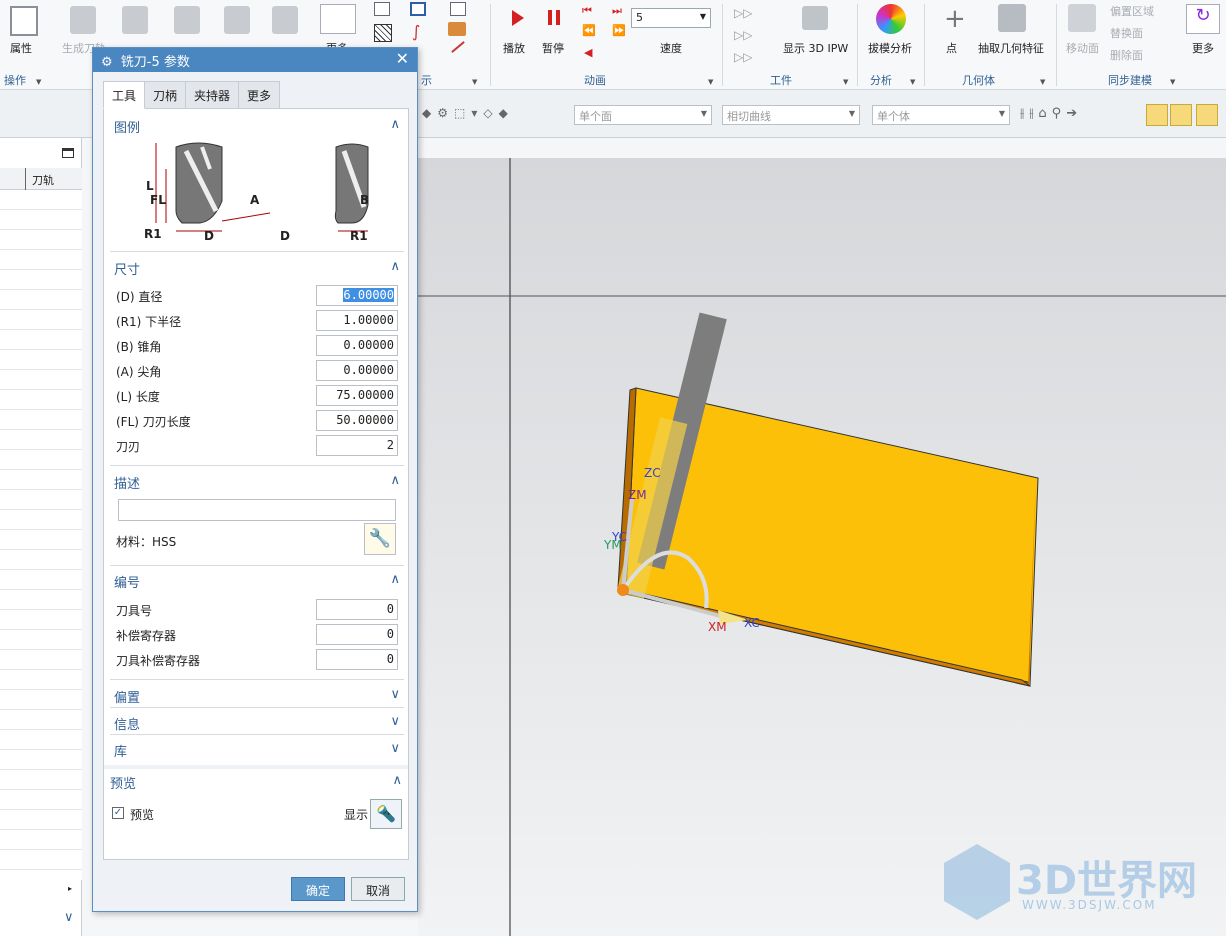 The width and height of the screenshot is (1226, 936). What do you see at coordinates (357, 370) in the screenshot?
I see `tip-angle-input: 0.00000` at bounding box center [357, 370].